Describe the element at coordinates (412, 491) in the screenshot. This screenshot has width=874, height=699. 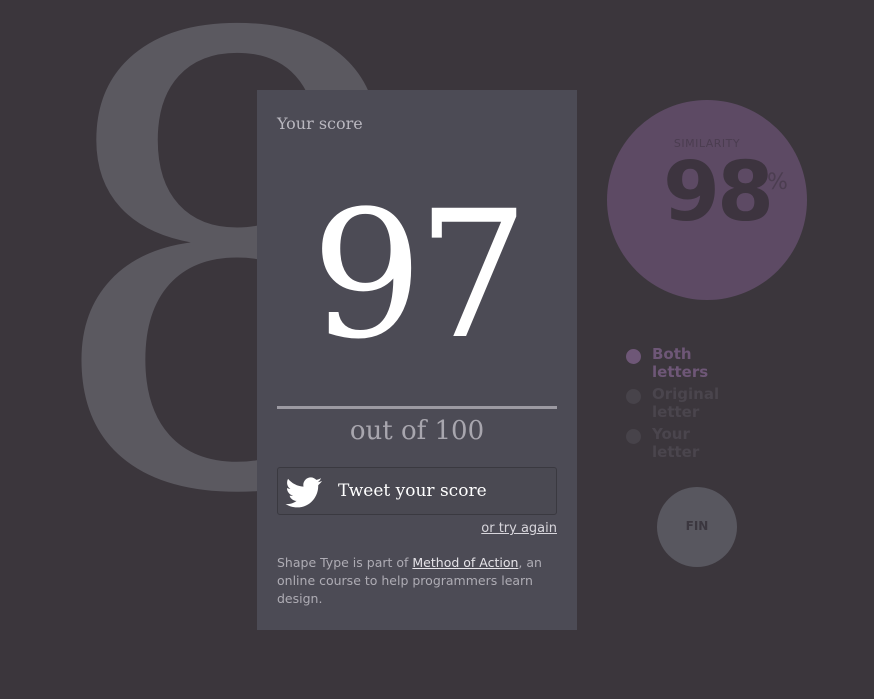
I see `tweet-score-label: Tweet your score` at that location.